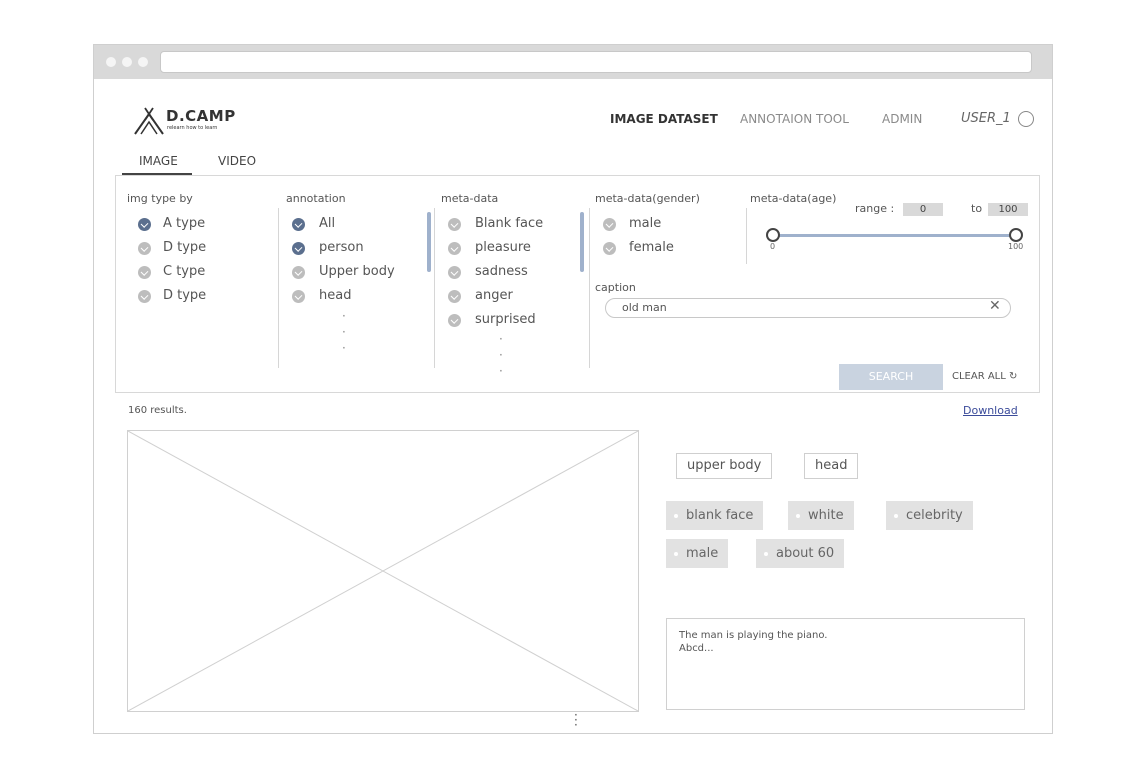 The width and height of the screenshot is (1132, 783). Describe the element at coordinates (503, 247) in the screenshot. I see `meta-data-option: pleasure` at that location.